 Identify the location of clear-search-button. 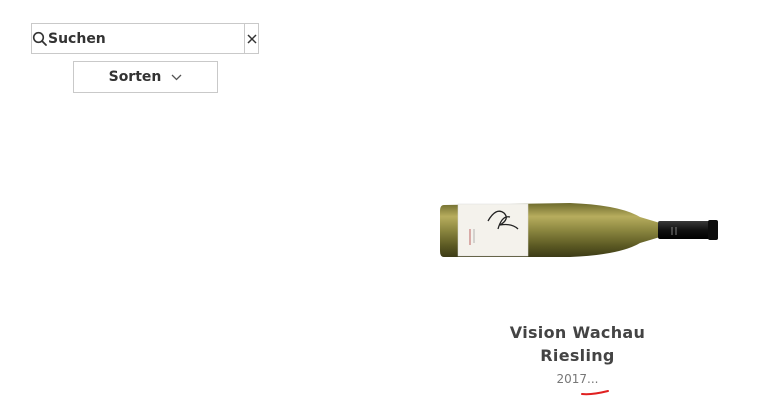
(251, 38).